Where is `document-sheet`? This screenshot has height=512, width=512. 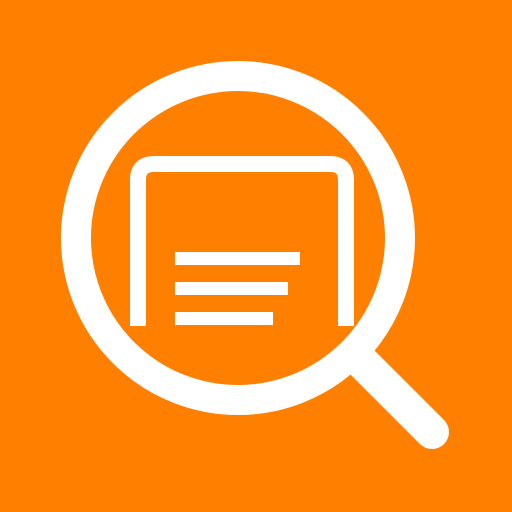 document-sheet is located at coordinates (242, 274).